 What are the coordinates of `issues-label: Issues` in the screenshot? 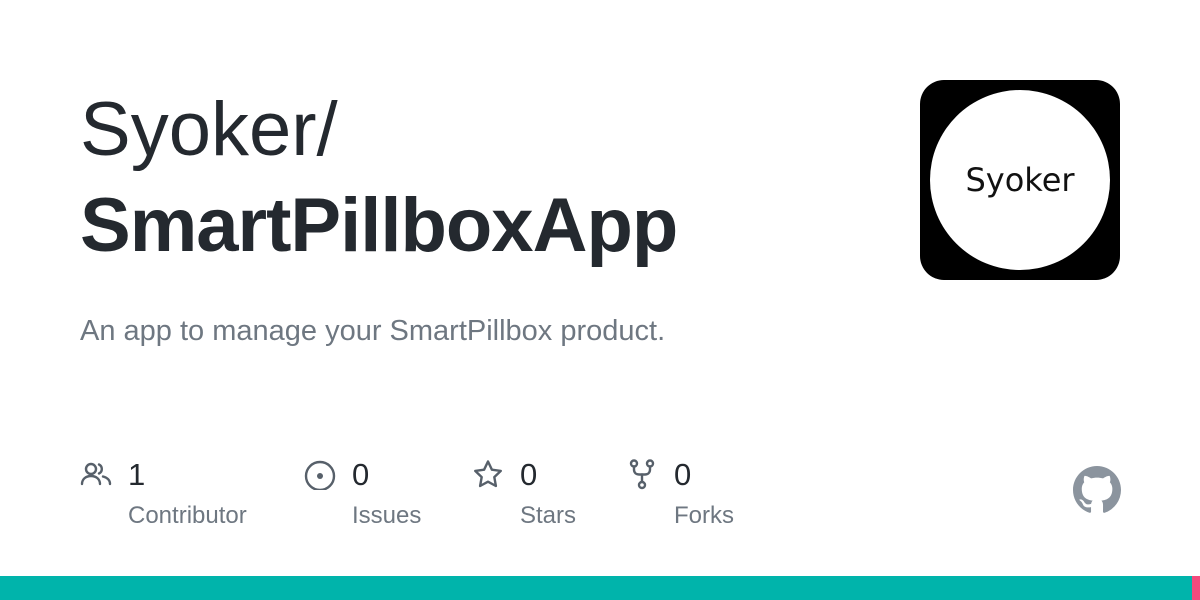 It's located at (387, 515).